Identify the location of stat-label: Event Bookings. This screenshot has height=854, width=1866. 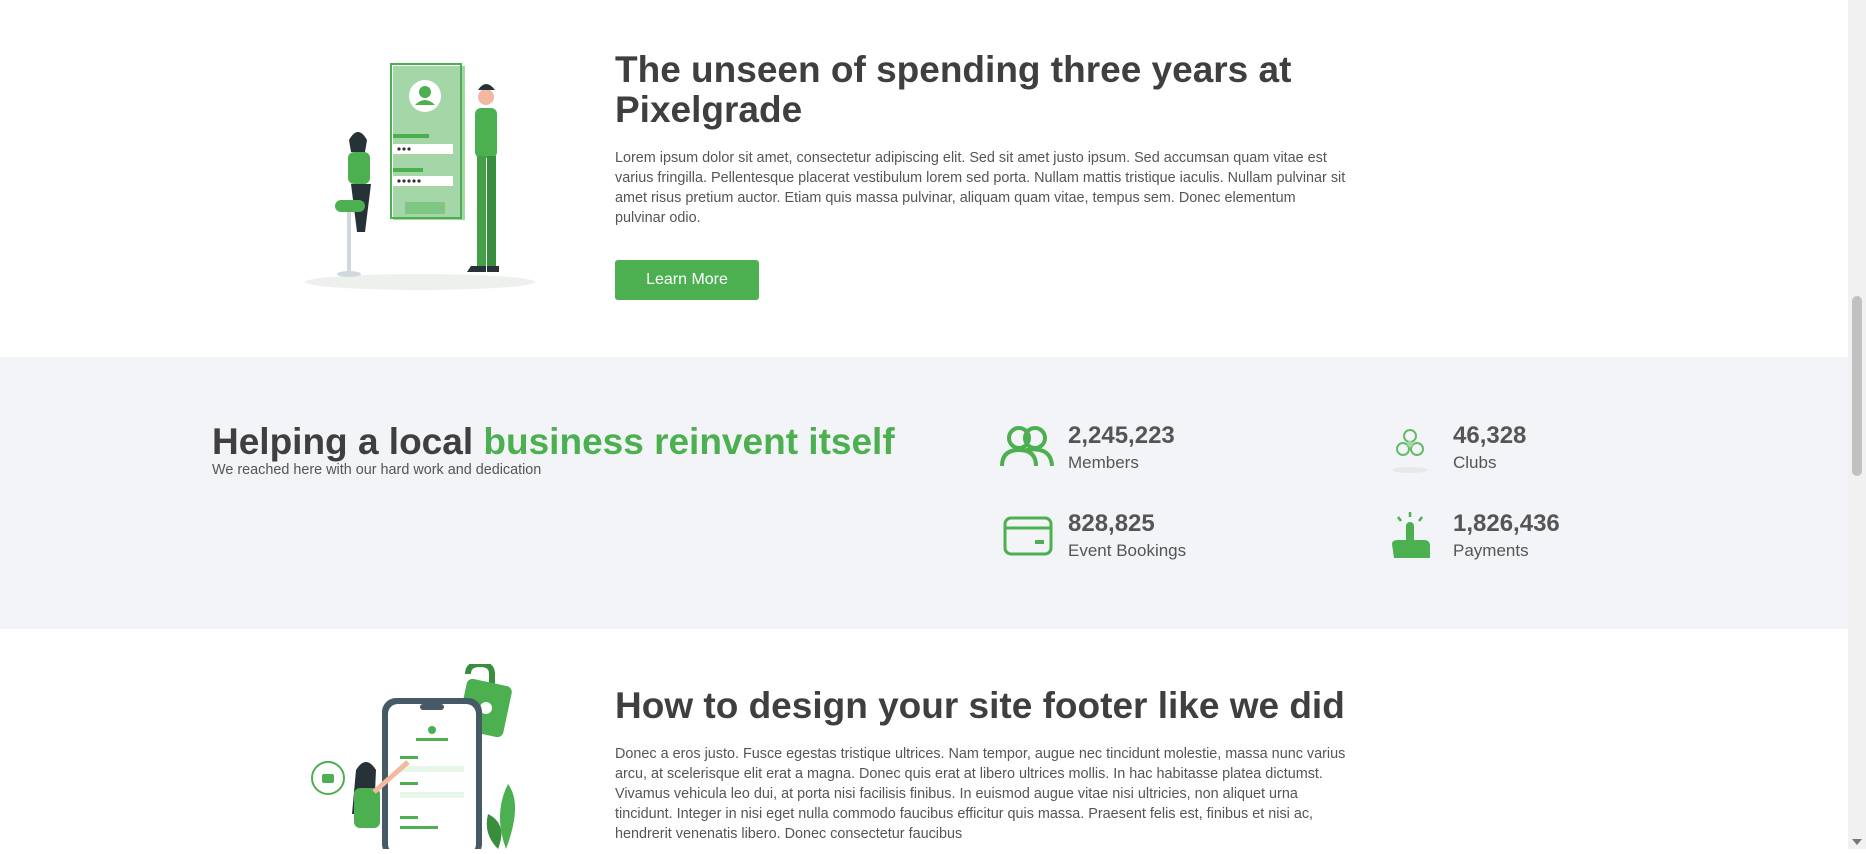
(1127, 550).